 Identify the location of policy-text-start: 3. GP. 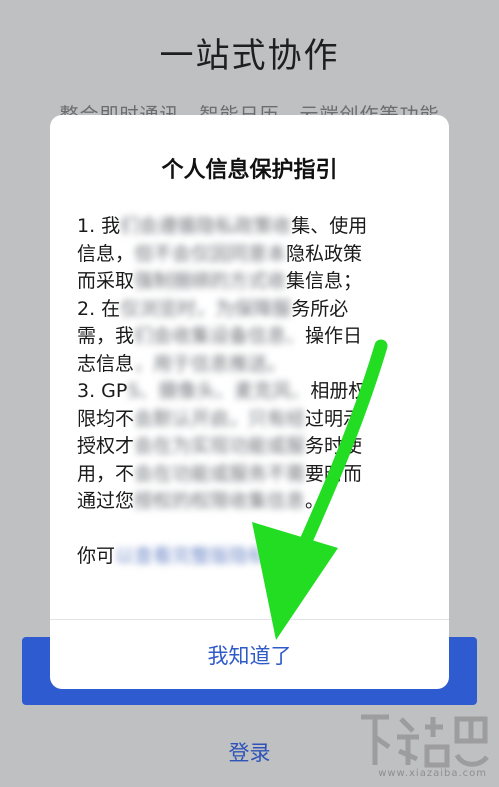
(102, 391).